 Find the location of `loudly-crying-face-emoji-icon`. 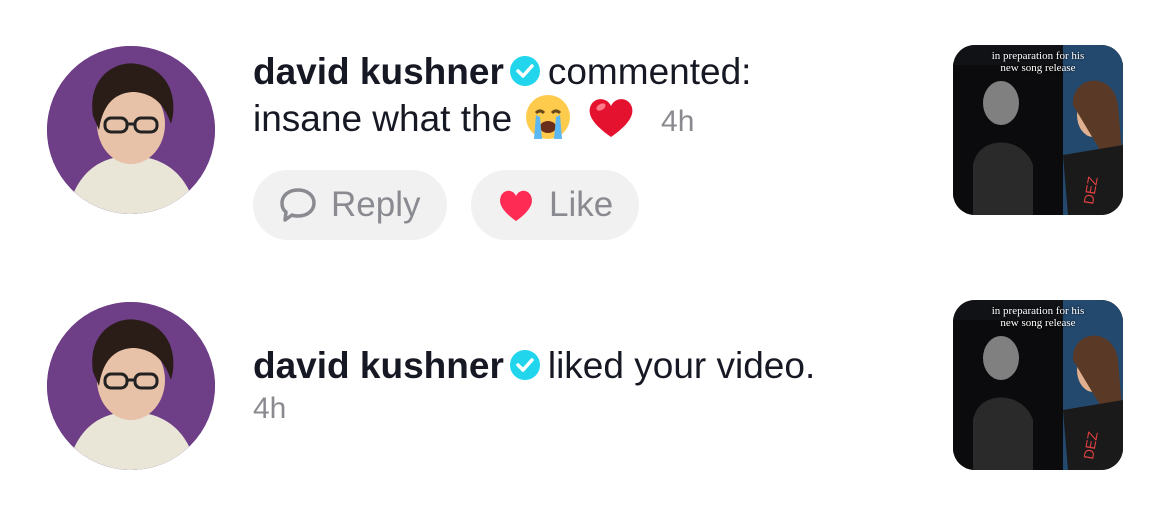

loudly-crying-face-emoji-icon is located at coordinates (548, 117).